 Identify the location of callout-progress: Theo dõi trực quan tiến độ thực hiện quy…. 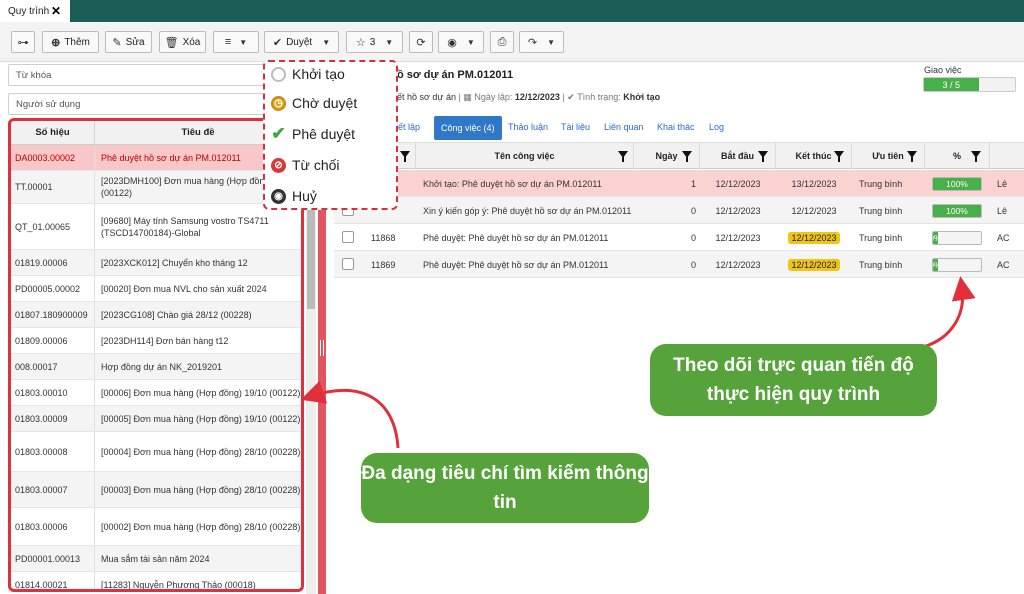
(793, 380).